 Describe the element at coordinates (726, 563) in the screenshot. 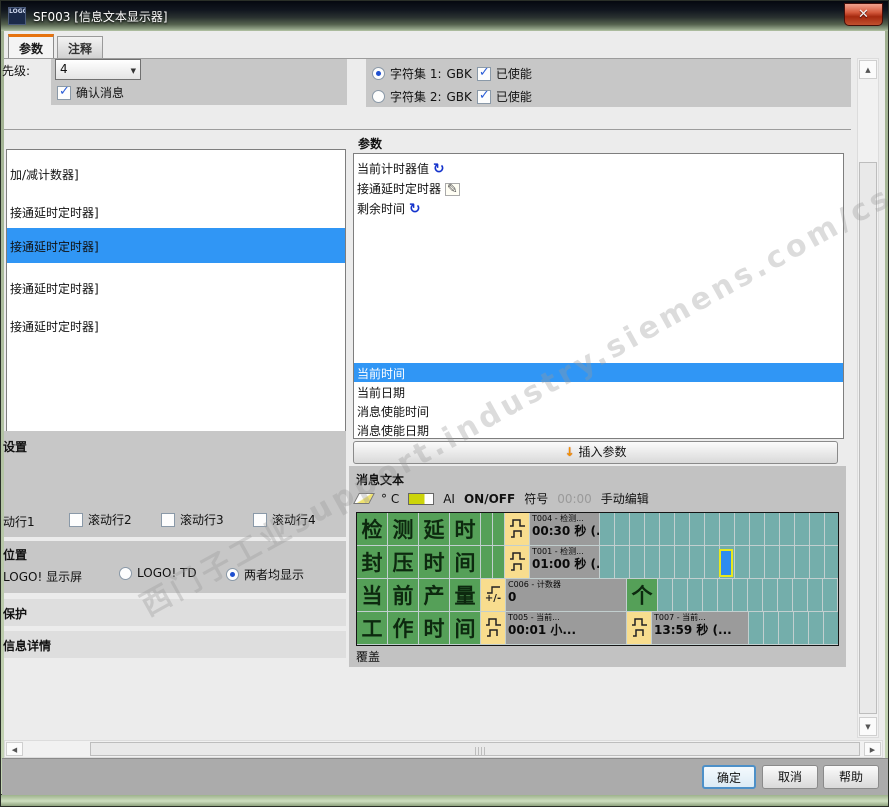

I see `text-cursor` at that location.